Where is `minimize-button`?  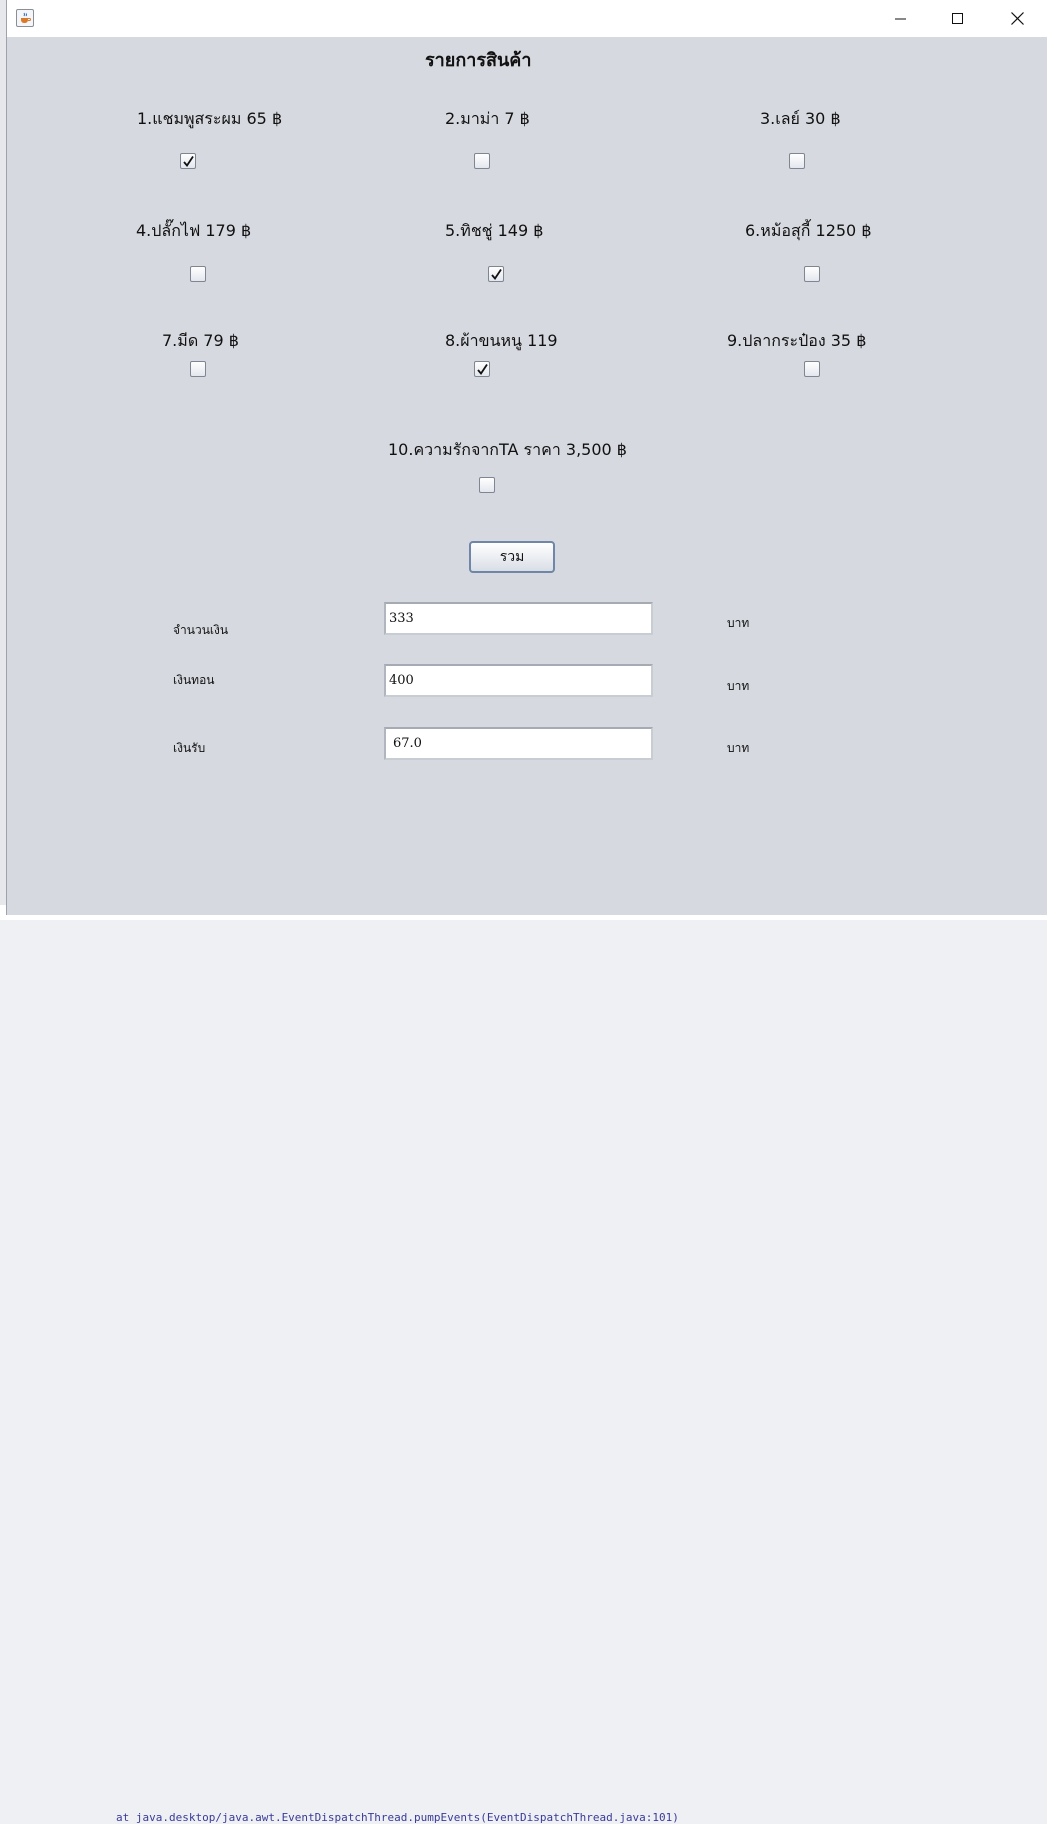
minimize-button is located at coordinates (901, 18).